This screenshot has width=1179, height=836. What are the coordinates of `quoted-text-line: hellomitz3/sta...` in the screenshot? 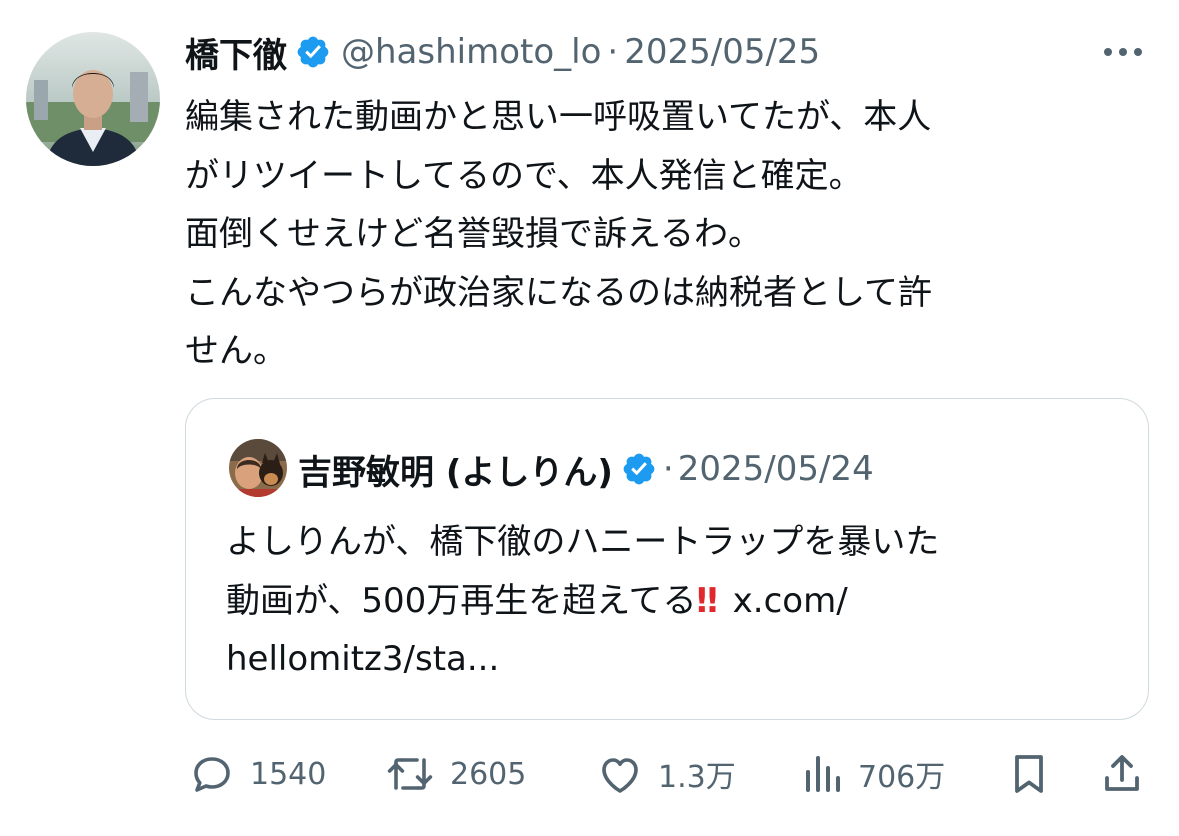 It's located at (676, 659).